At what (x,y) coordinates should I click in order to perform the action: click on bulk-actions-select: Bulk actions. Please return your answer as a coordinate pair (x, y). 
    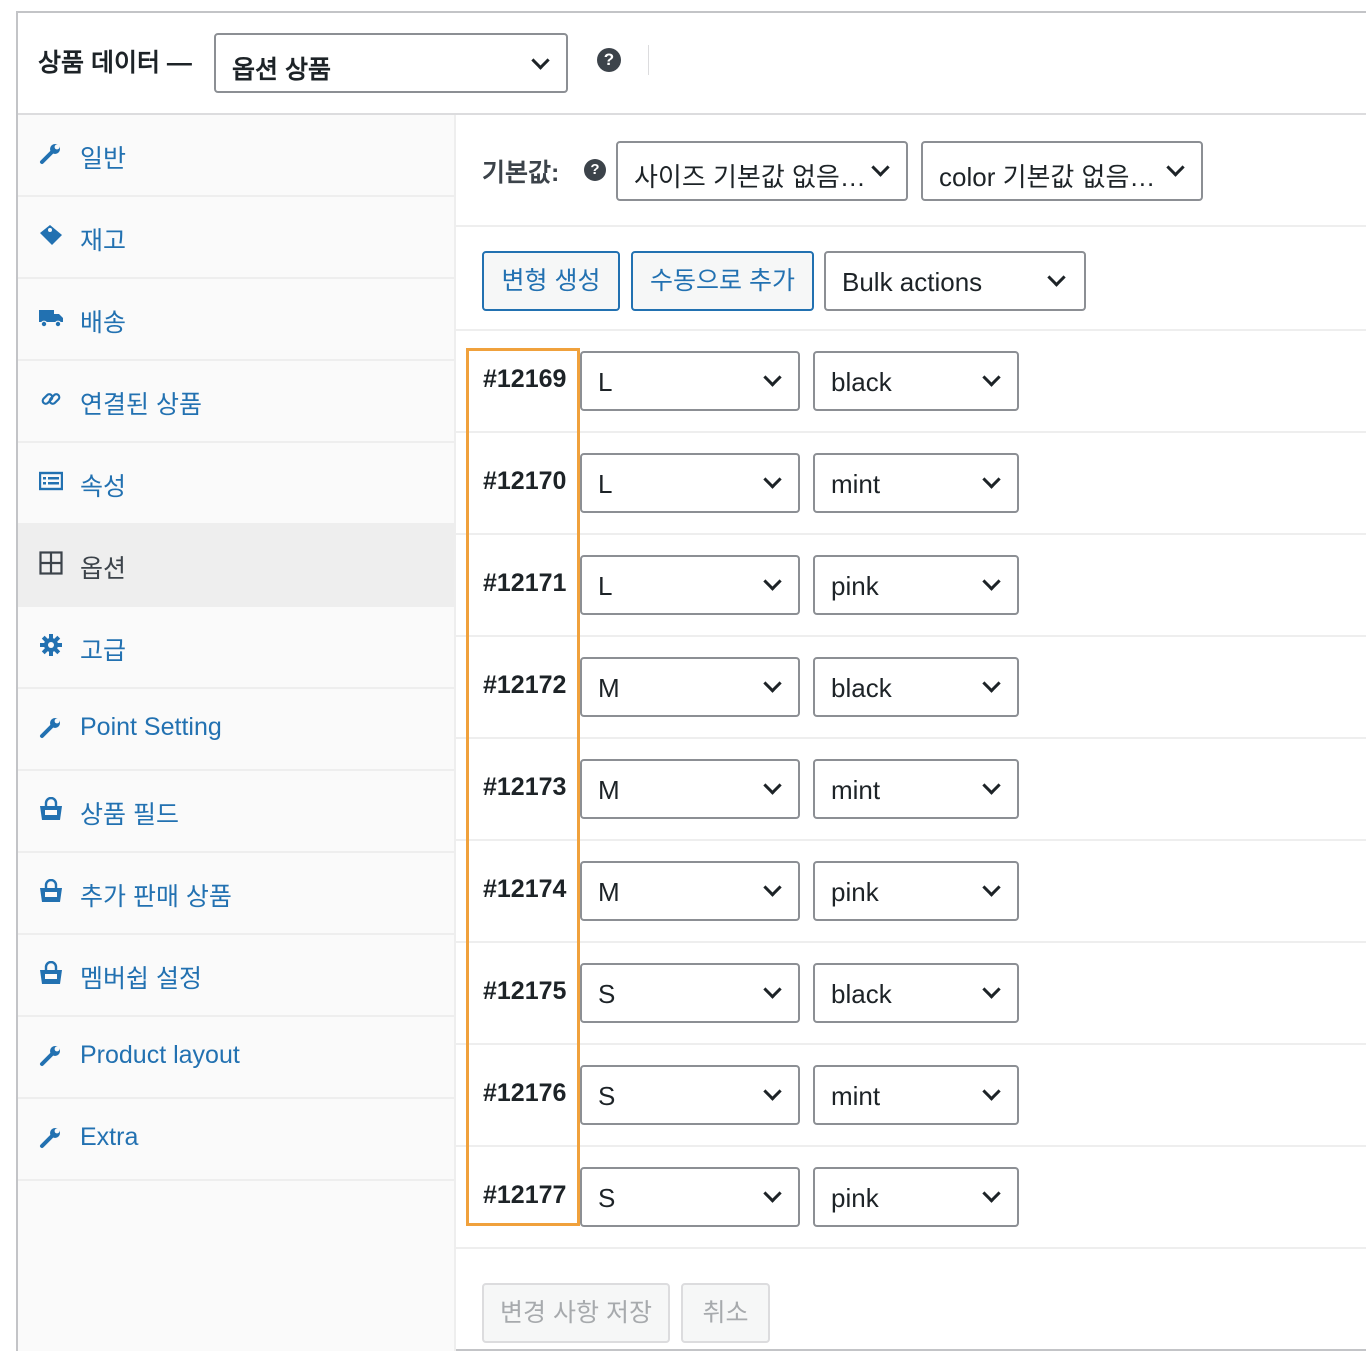
    Looking at the image, I should click on (955, 281).